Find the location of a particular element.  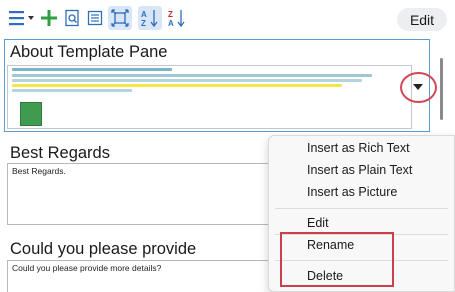

template-title: Best Regards is located at coordinates (60, 153).